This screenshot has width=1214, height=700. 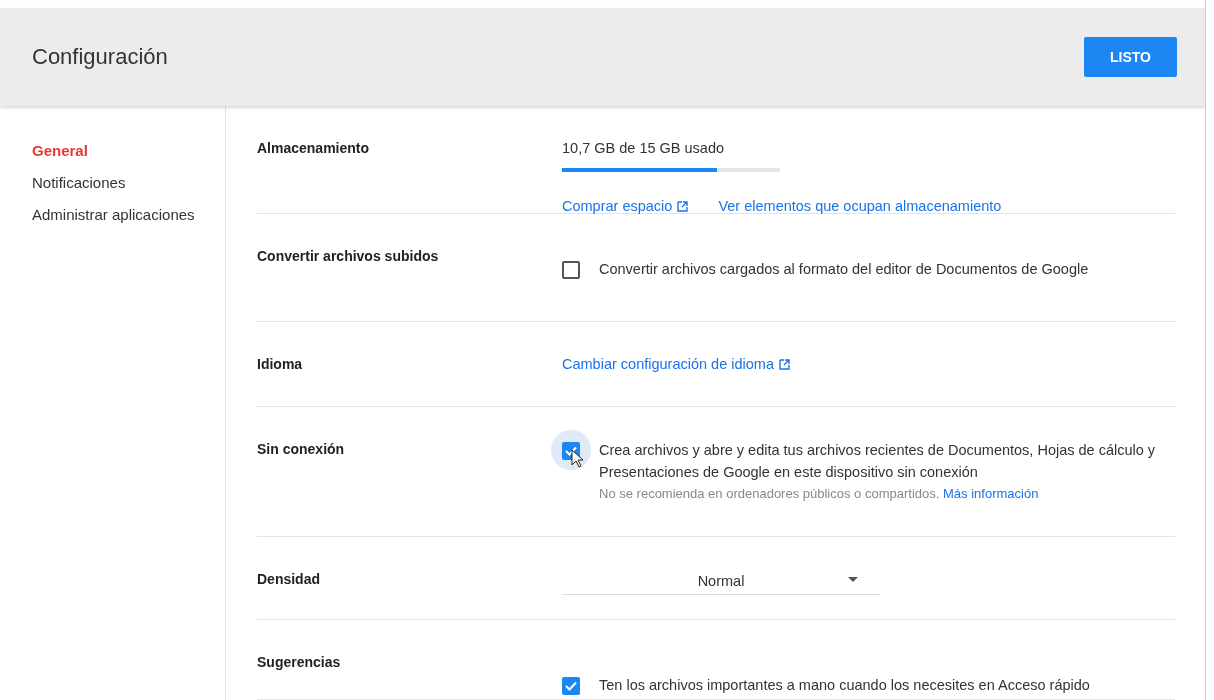 I want to click on setting-label: Convertir archivos subidos, so click(x=348, y=257).